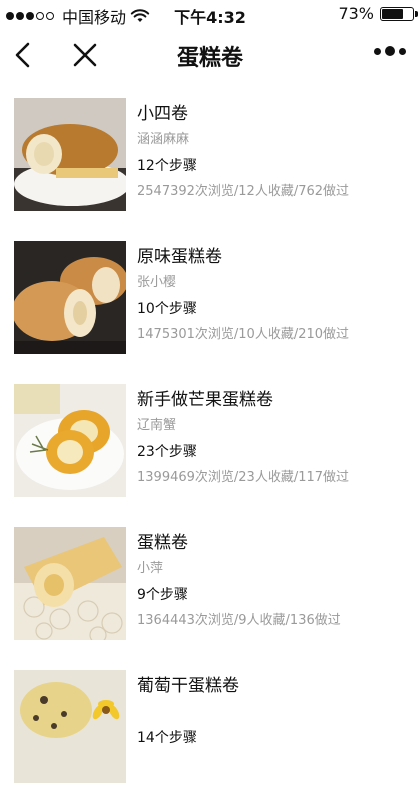 The height and width of the screenshot is (797, 420). What do you see at coordinates (378, 13) in the screenshot?
I see `status-right: 73%` at bounding box center [378, 13].